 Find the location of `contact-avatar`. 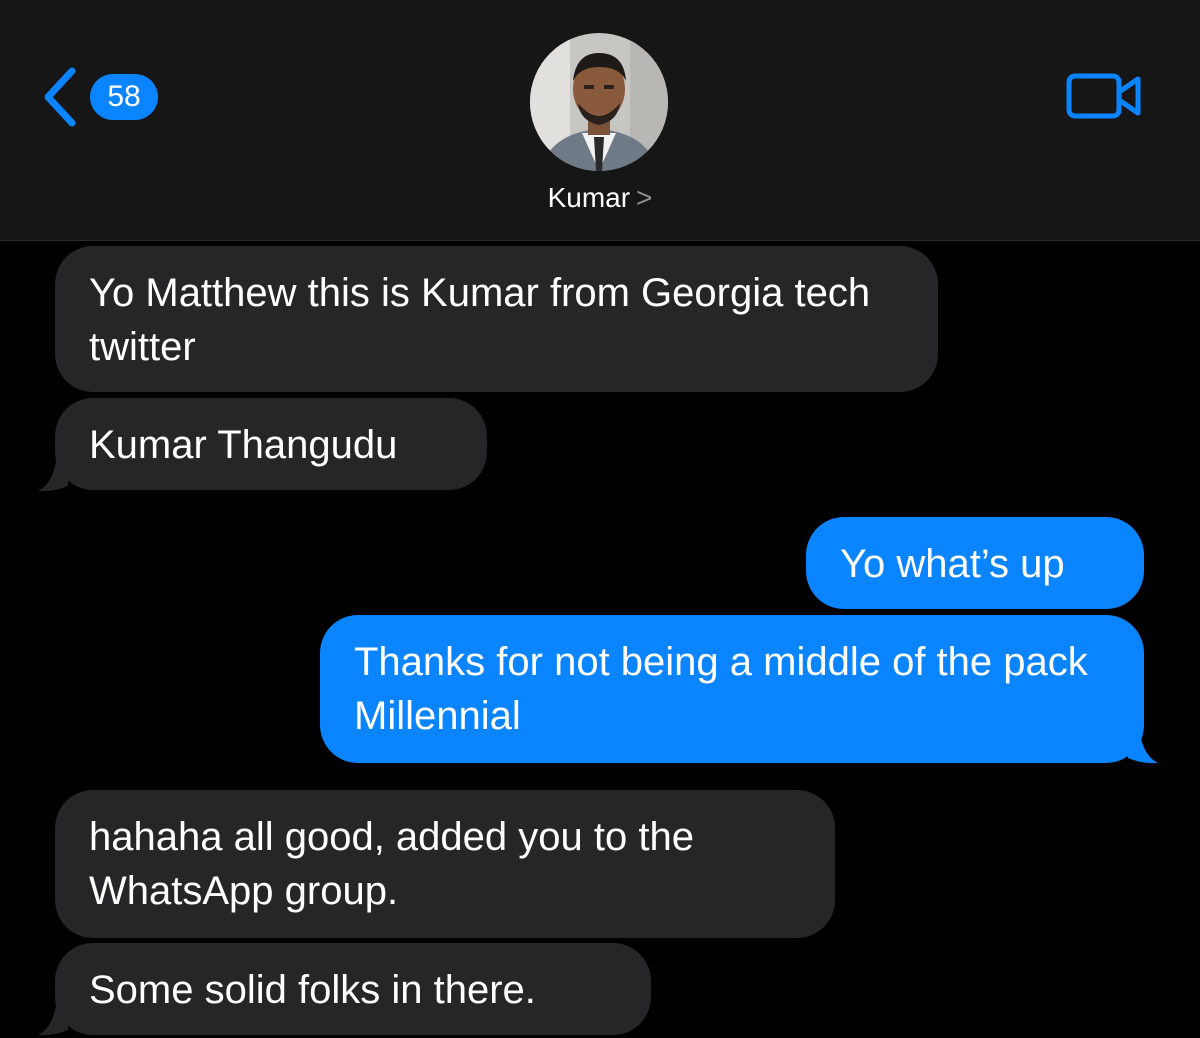

contact-avatar is located at coordinates (599, 102).